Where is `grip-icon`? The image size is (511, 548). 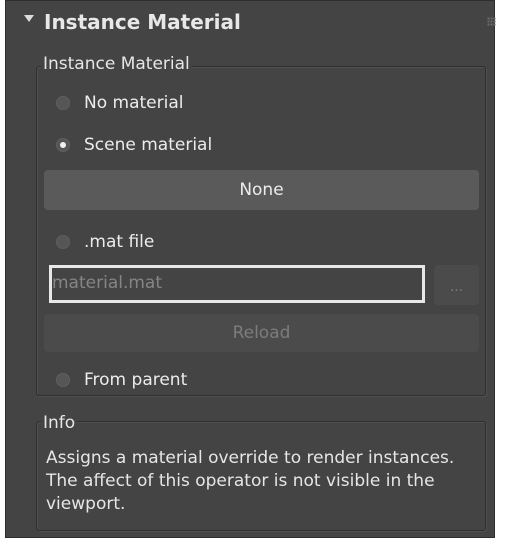
grip-icon is located at coordinates (491, 21).